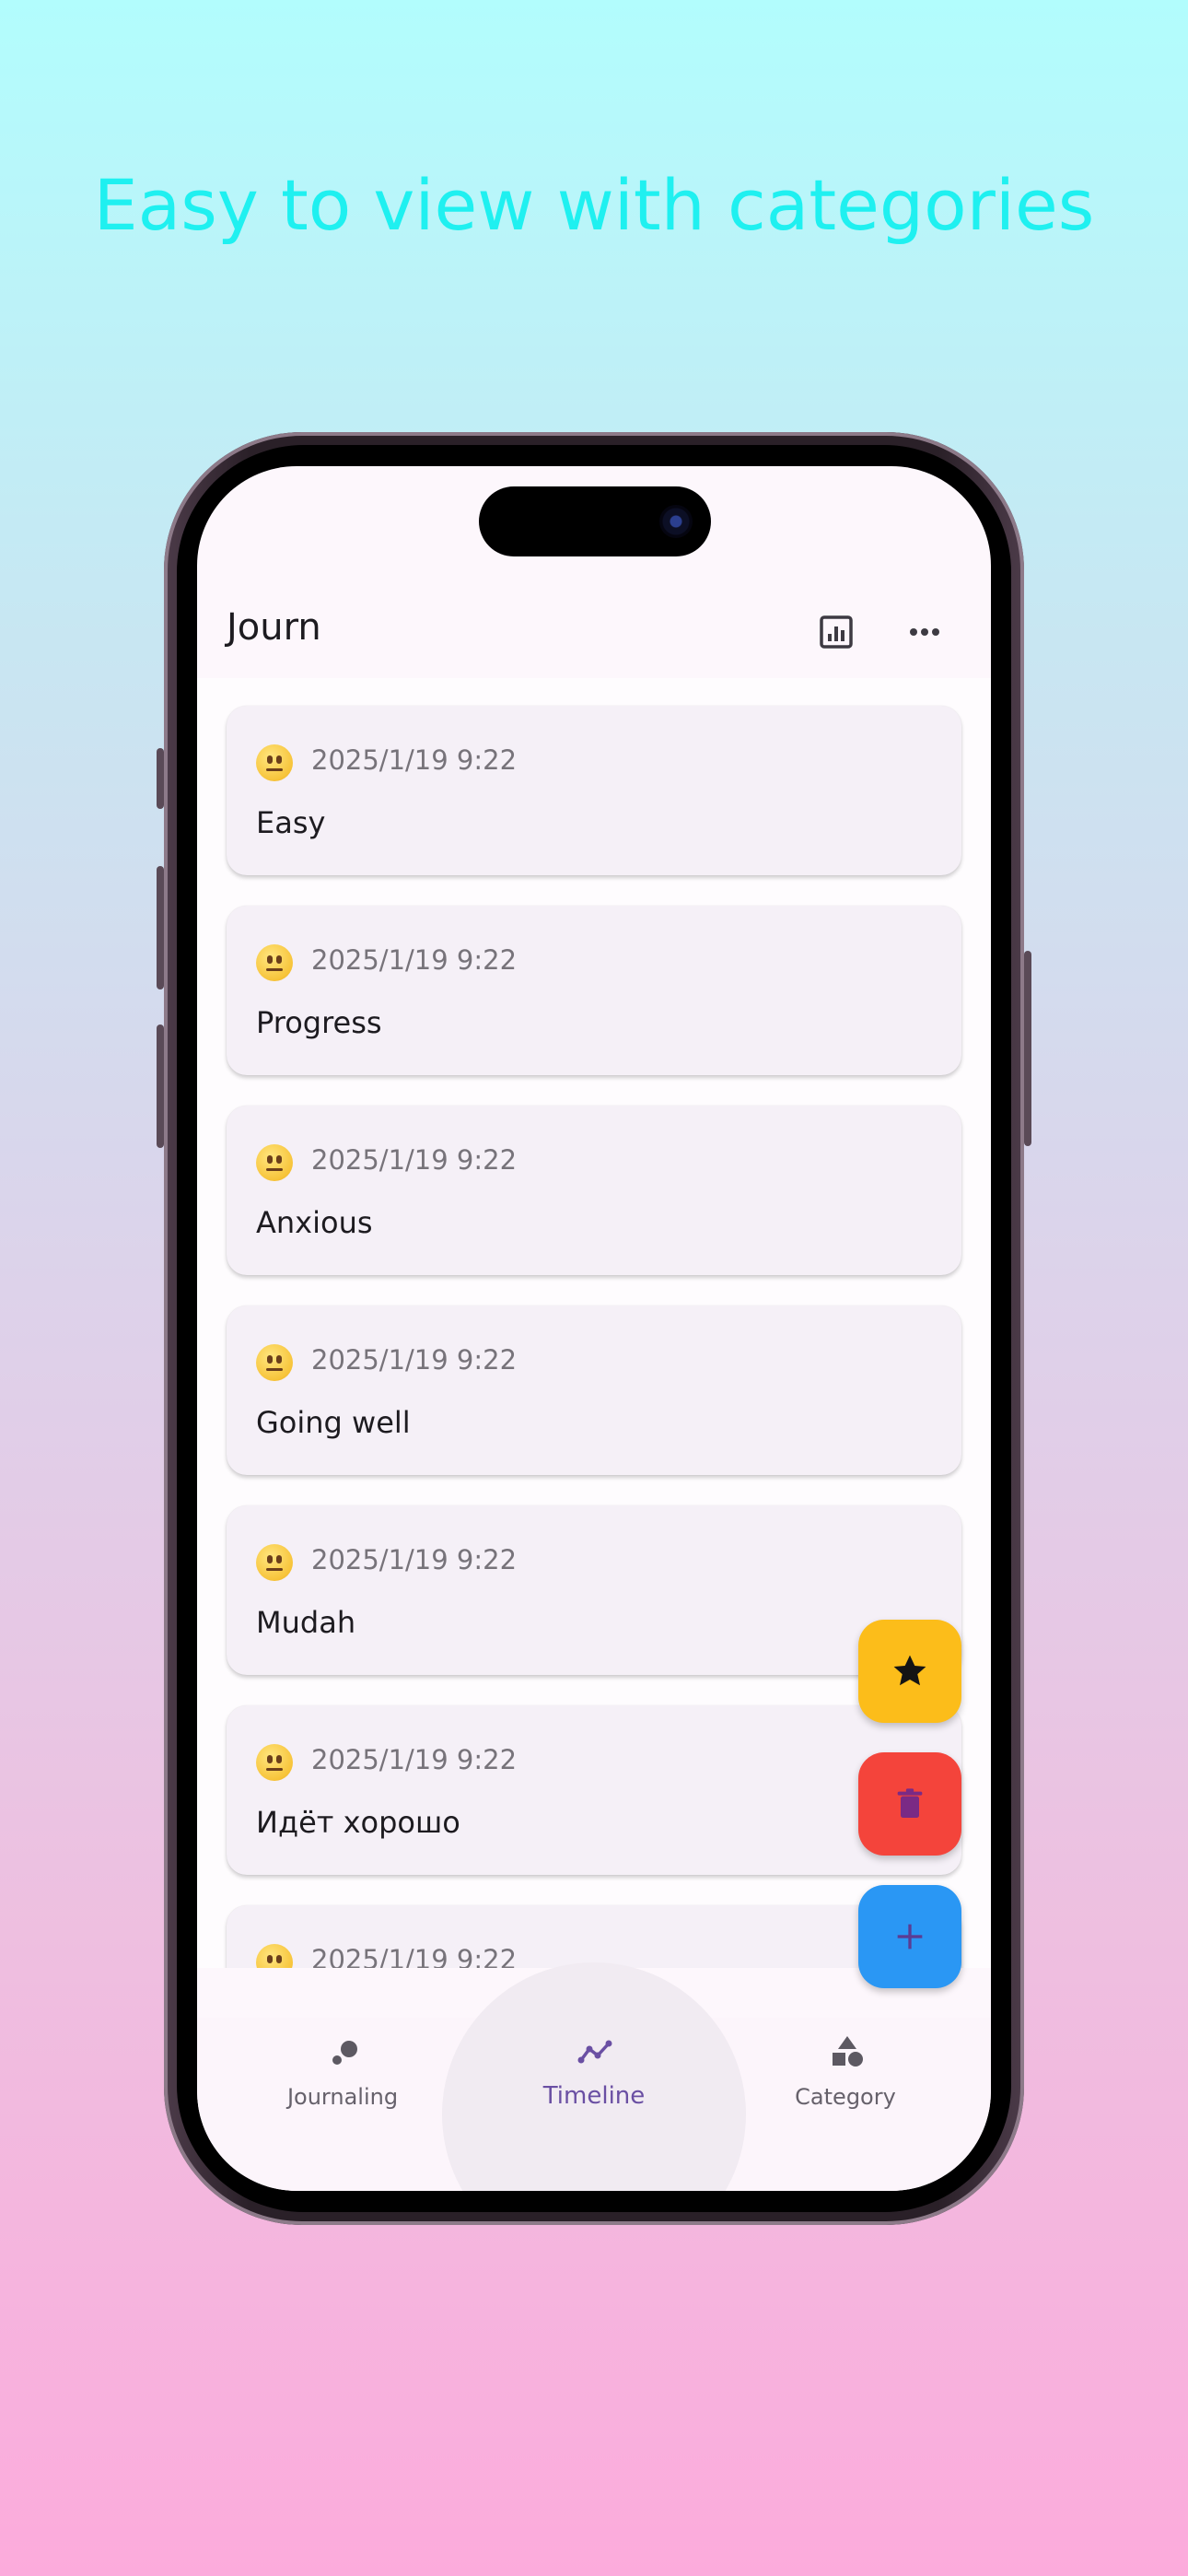 This screenshot has width=1188, height=2576. I want to click on tab-label: Category, so click(845, 2097).